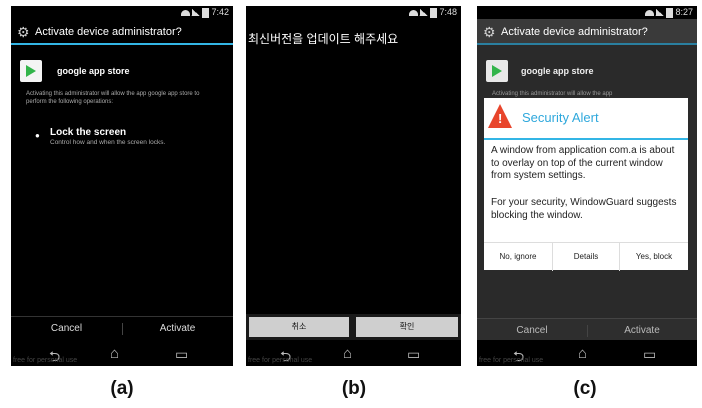 Image resolution: width=702 pixels, height=408 pixels. I want to click on alert-button-bar: No, ignore Details Yes, block, so click(586, 256).